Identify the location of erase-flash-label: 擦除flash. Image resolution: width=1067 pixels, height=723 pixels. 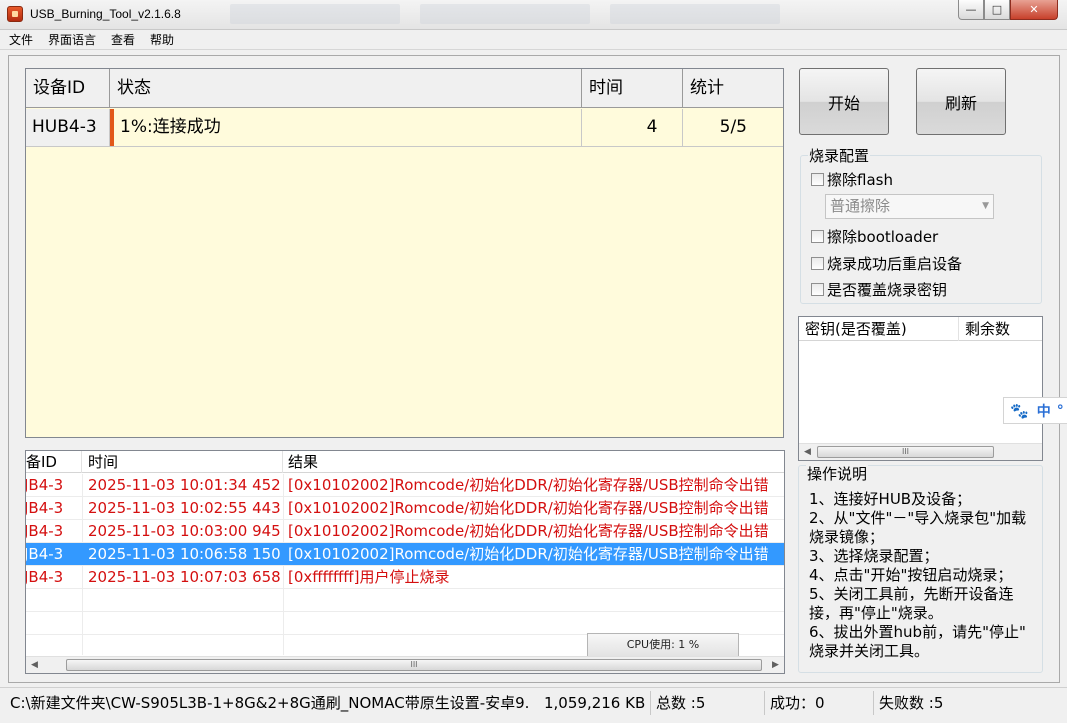
(860, 180).